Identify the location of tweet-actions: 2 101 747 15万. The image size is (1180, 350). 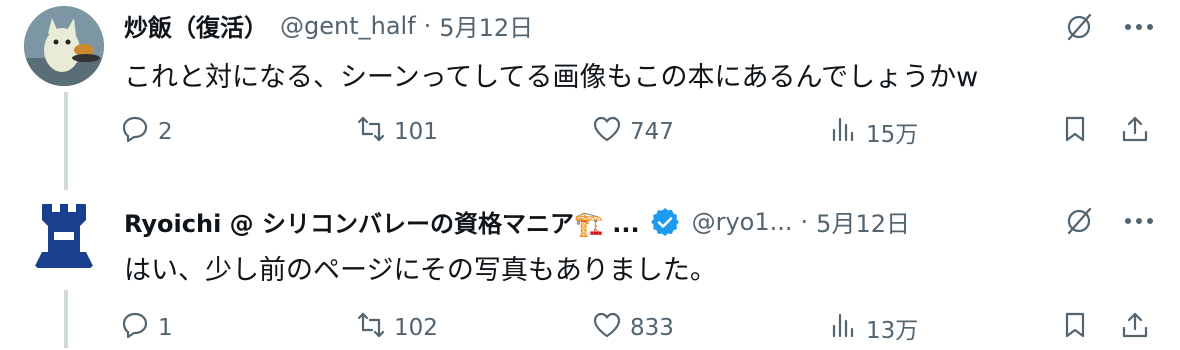
(638, 134).